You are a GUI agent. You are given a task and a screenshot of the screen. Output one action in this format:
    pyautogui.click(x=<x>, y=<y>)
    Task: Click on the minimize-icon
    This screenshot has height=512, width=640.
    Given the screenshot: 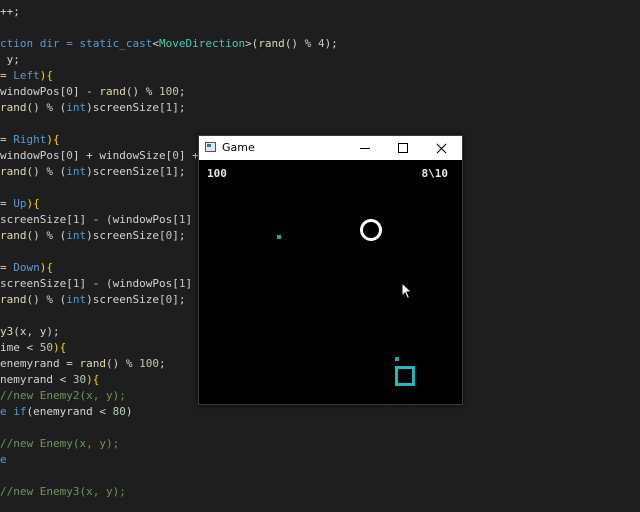 What is the action you would take?
    pyautogui.click(x=365, y=148)
    